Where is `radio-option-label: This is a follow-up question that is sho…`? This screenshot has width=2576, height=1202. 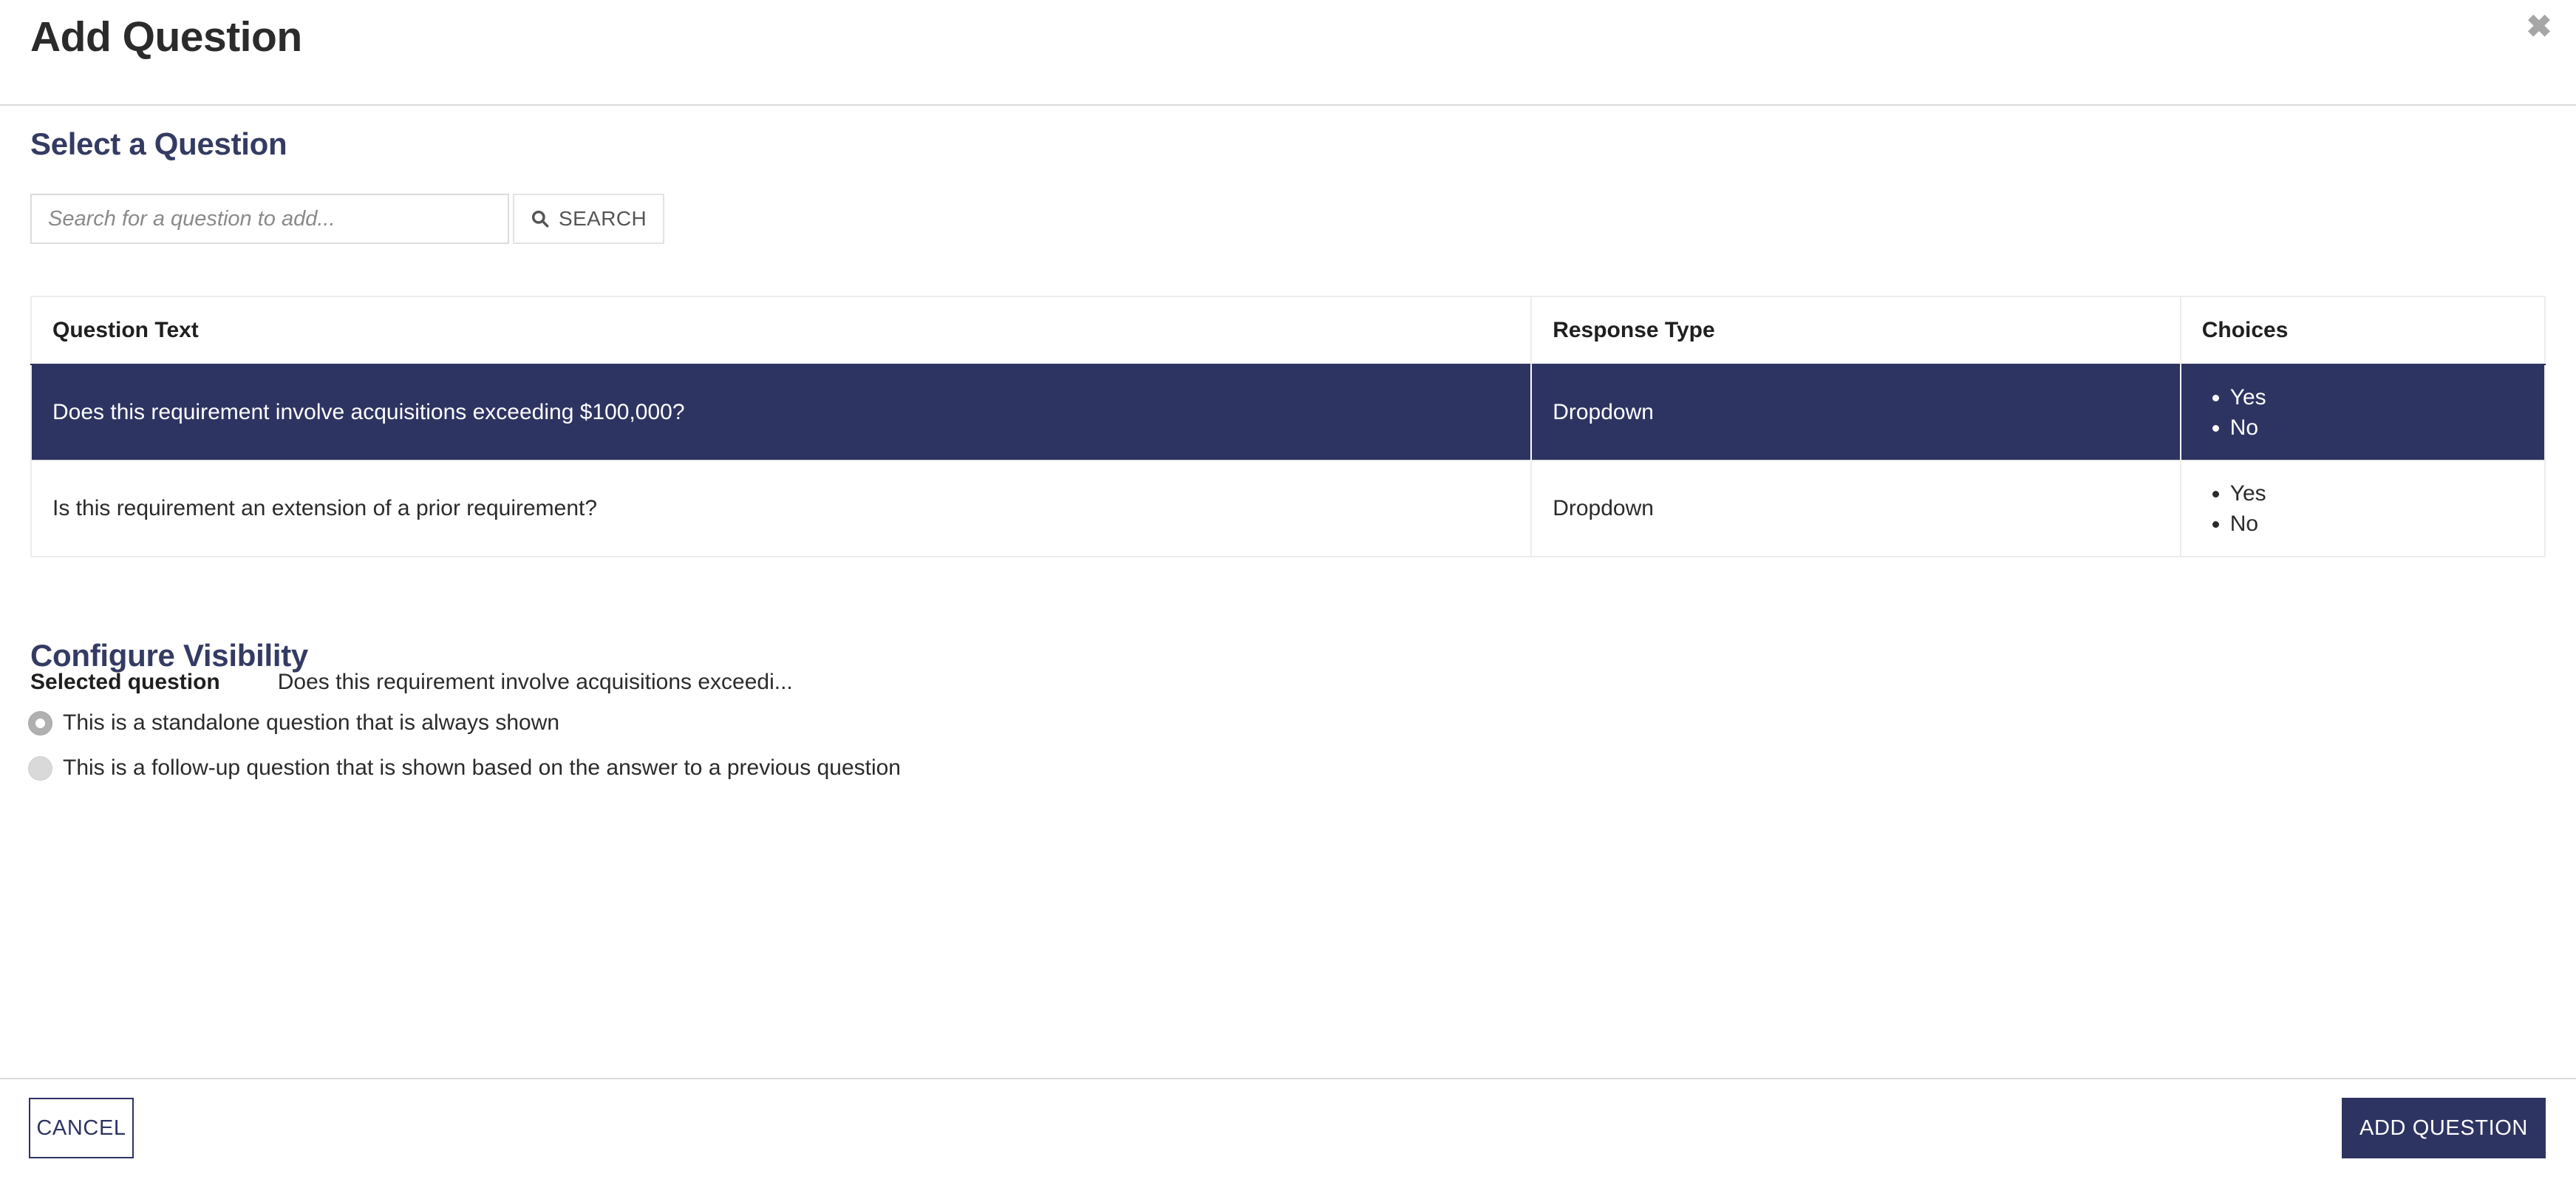
radio-option-label: This is a follow-up question that is sho… is located at coordinates (482, 768).